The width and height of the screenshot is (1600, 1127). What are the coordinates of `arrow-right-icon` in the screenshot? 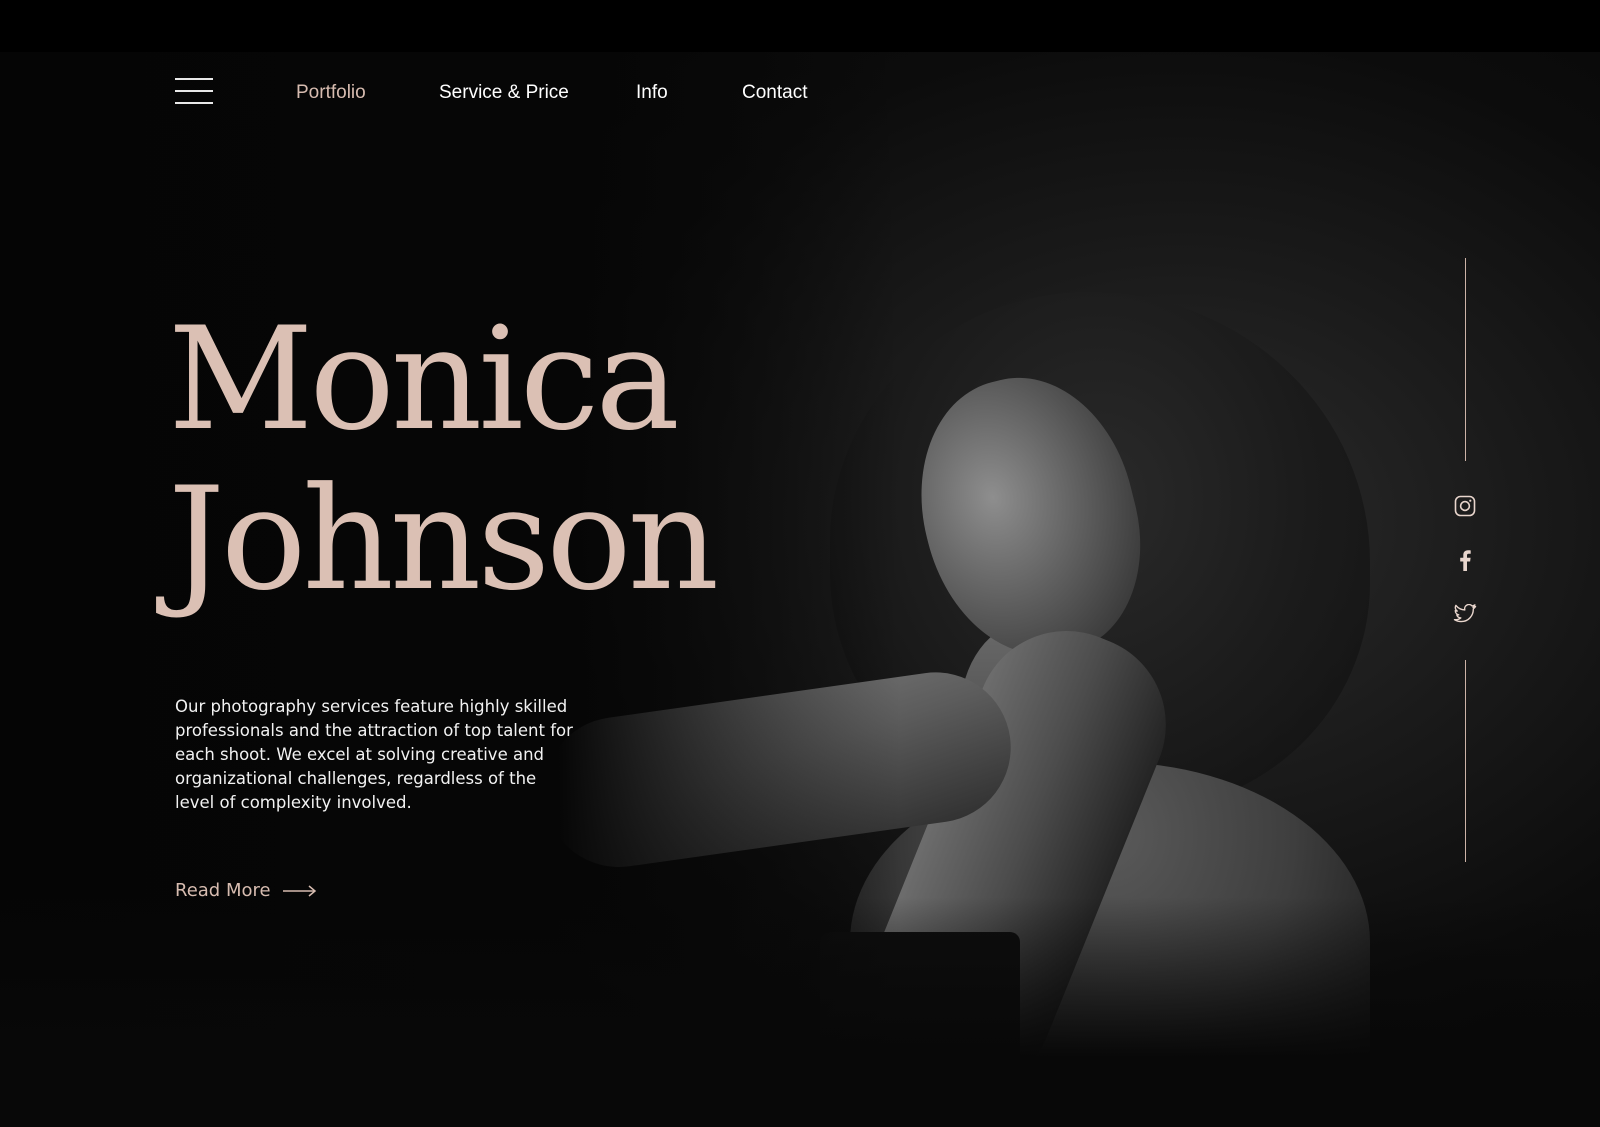 It's located at (299, 890).